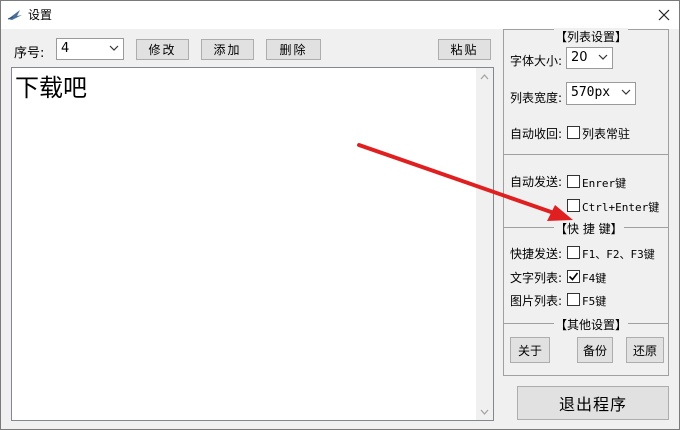  Describe the element at coordinates (589, 58) in the screenshot. I see `font-size-select: 20` at that location.